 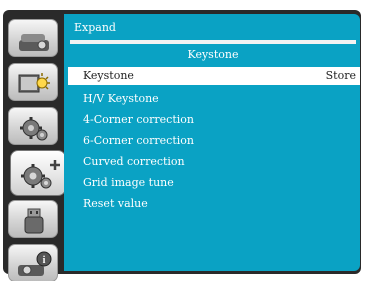 I want to click on sidebar-tab-display, so click(x=33, y=82).